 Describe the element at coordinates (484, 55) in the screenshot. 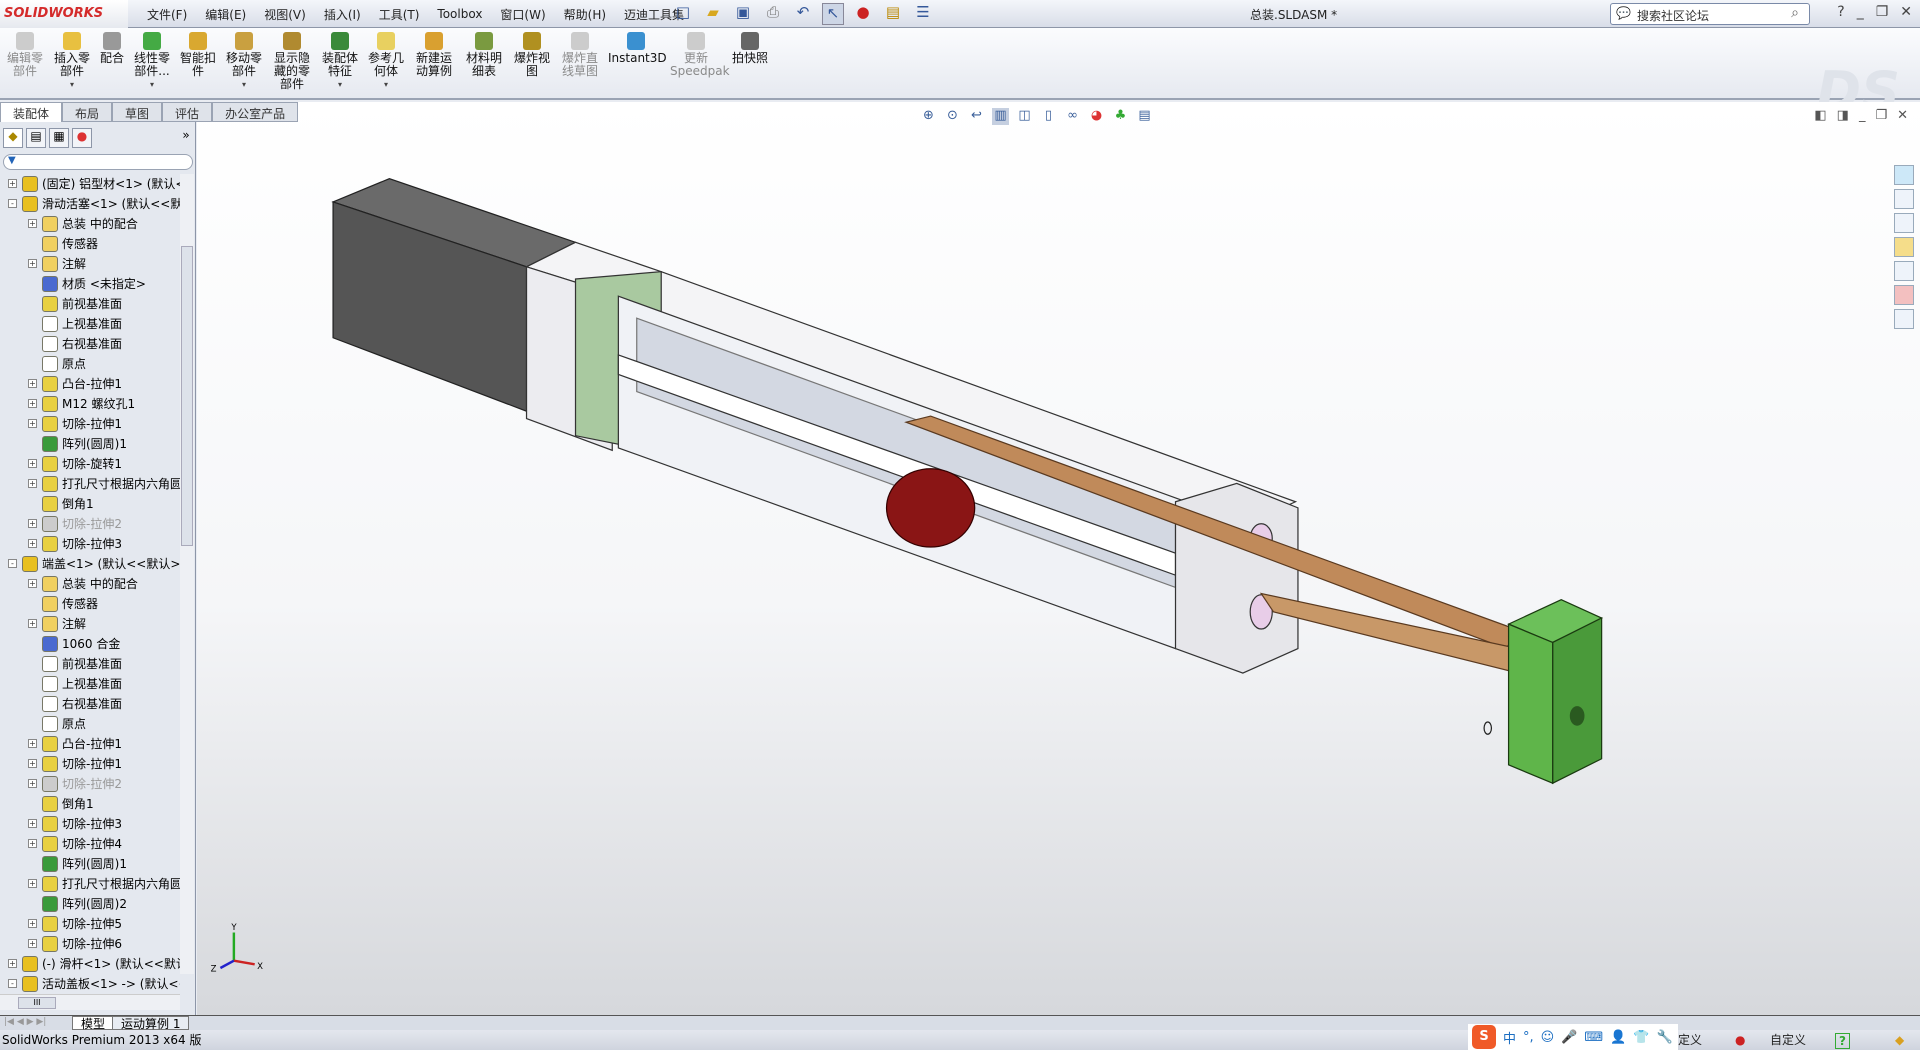

I see `bill-of-materials-button: 材料明细表` at that location.